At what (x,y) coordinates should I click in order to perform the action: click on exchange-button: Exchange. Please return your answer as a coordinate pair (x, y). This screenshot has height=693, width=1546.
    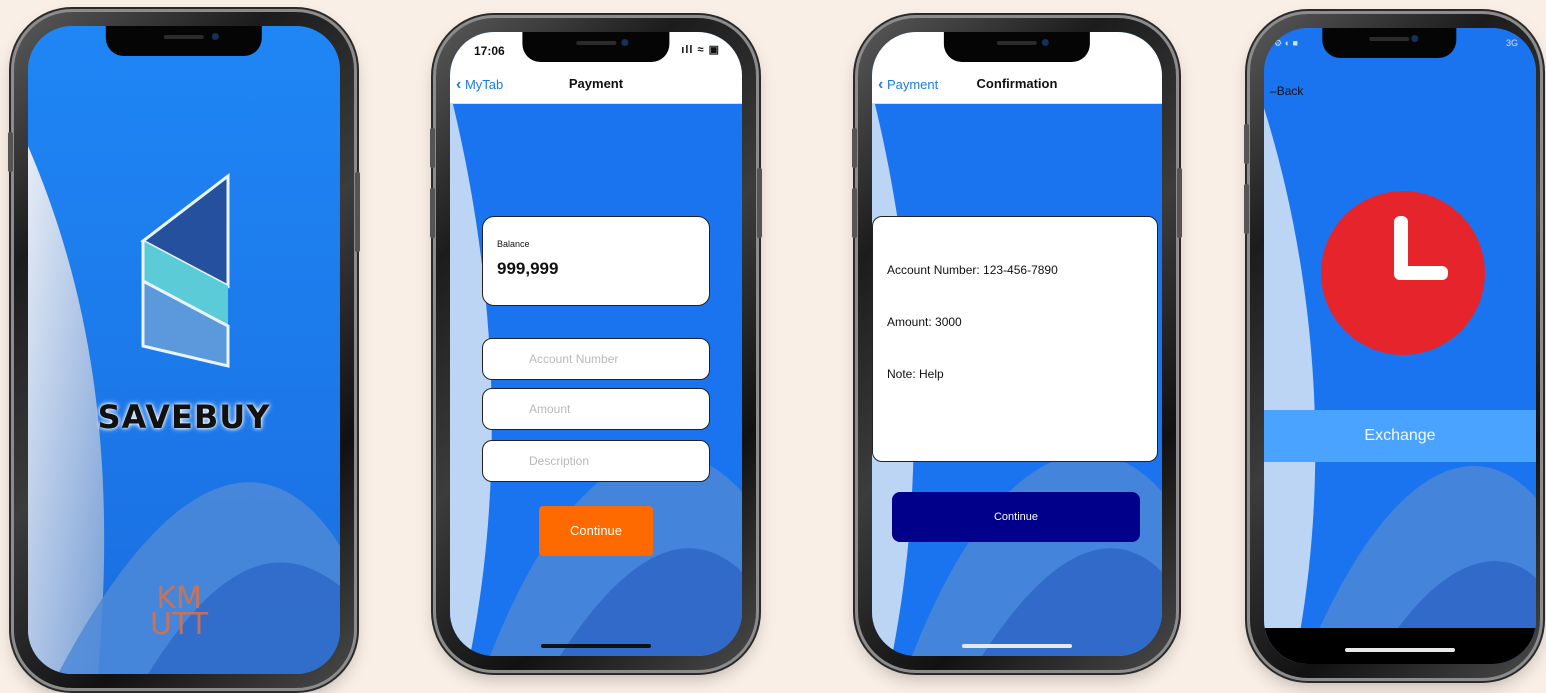
    Looking at the image, I should click on (1400, 436).